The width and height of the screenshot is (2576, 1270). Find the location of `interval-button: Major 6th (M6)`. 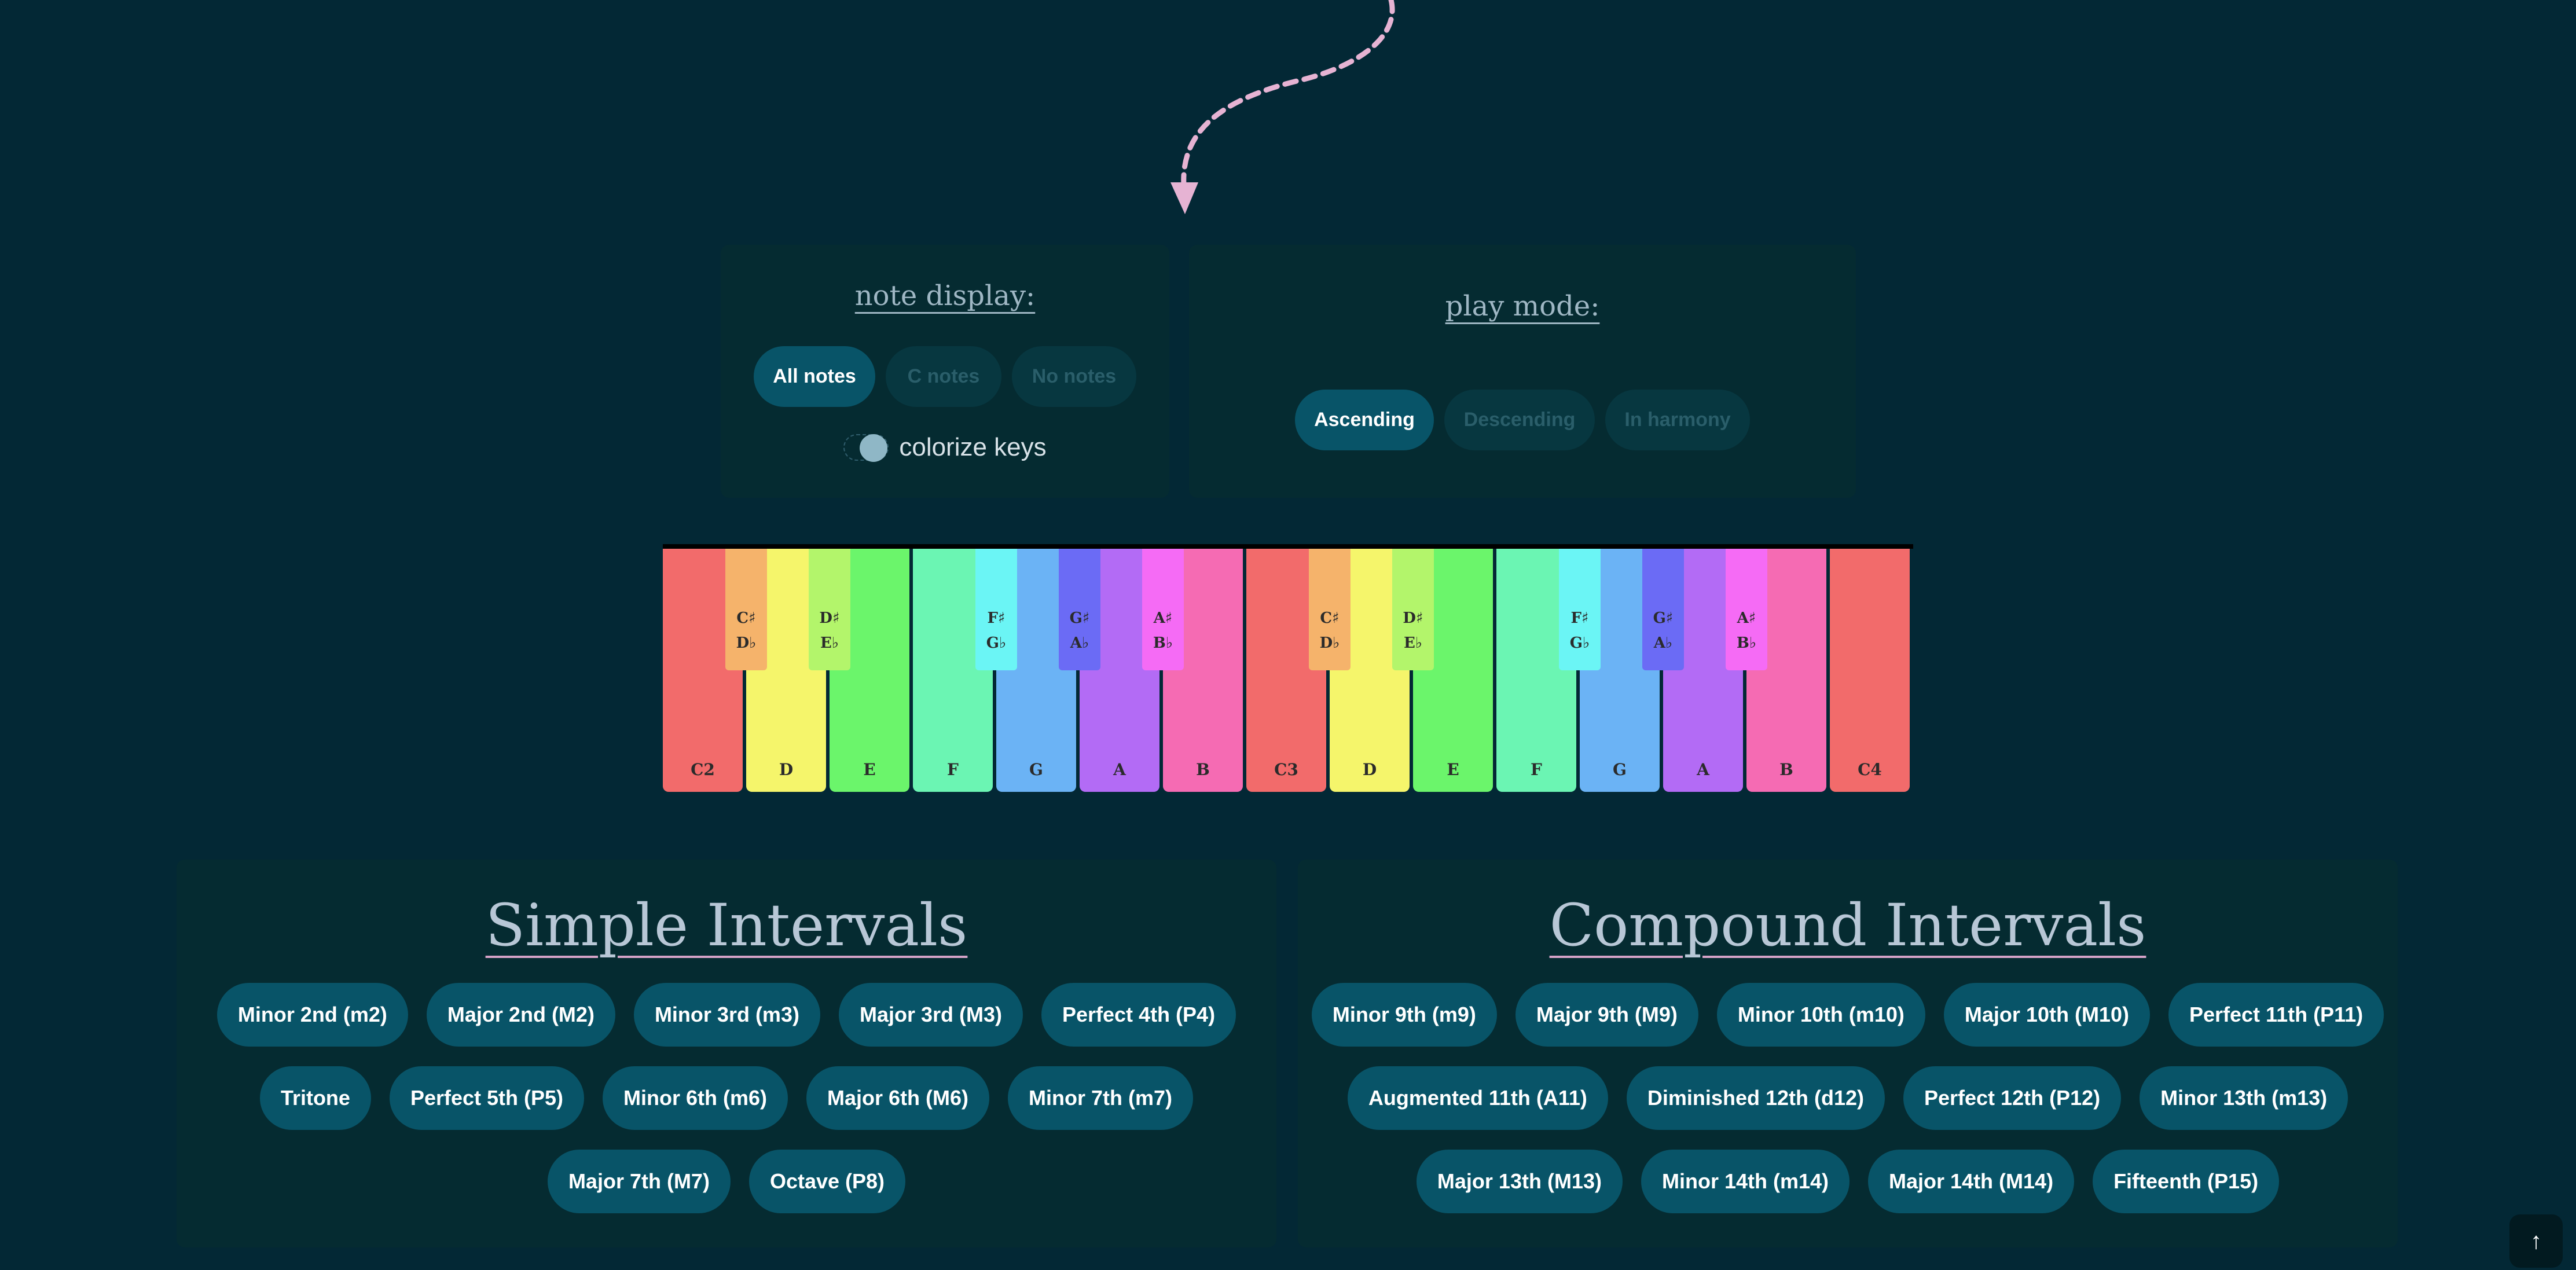

interval-button: Major 6th (M6) is located at coordinates (898, 1098).